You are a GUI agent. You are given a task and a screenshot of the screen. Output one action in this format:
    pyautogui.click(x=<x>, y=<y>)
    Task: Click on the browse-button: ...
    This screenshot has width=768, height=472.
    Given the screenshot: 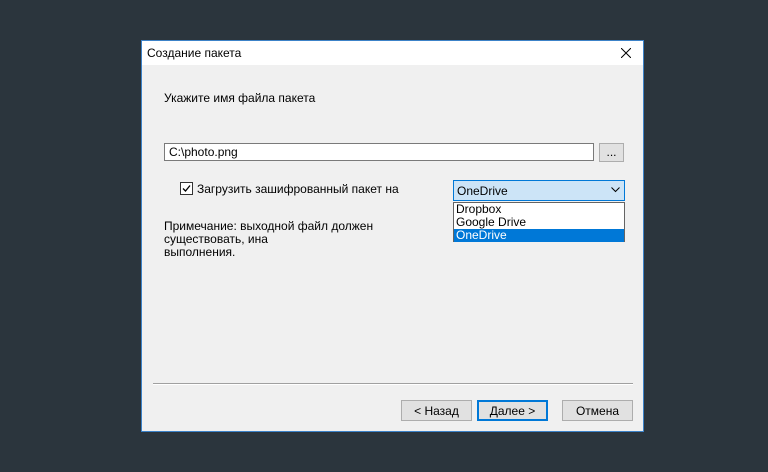 What is the action you would take?
    pyautogui.click(x=611, y=152)
    